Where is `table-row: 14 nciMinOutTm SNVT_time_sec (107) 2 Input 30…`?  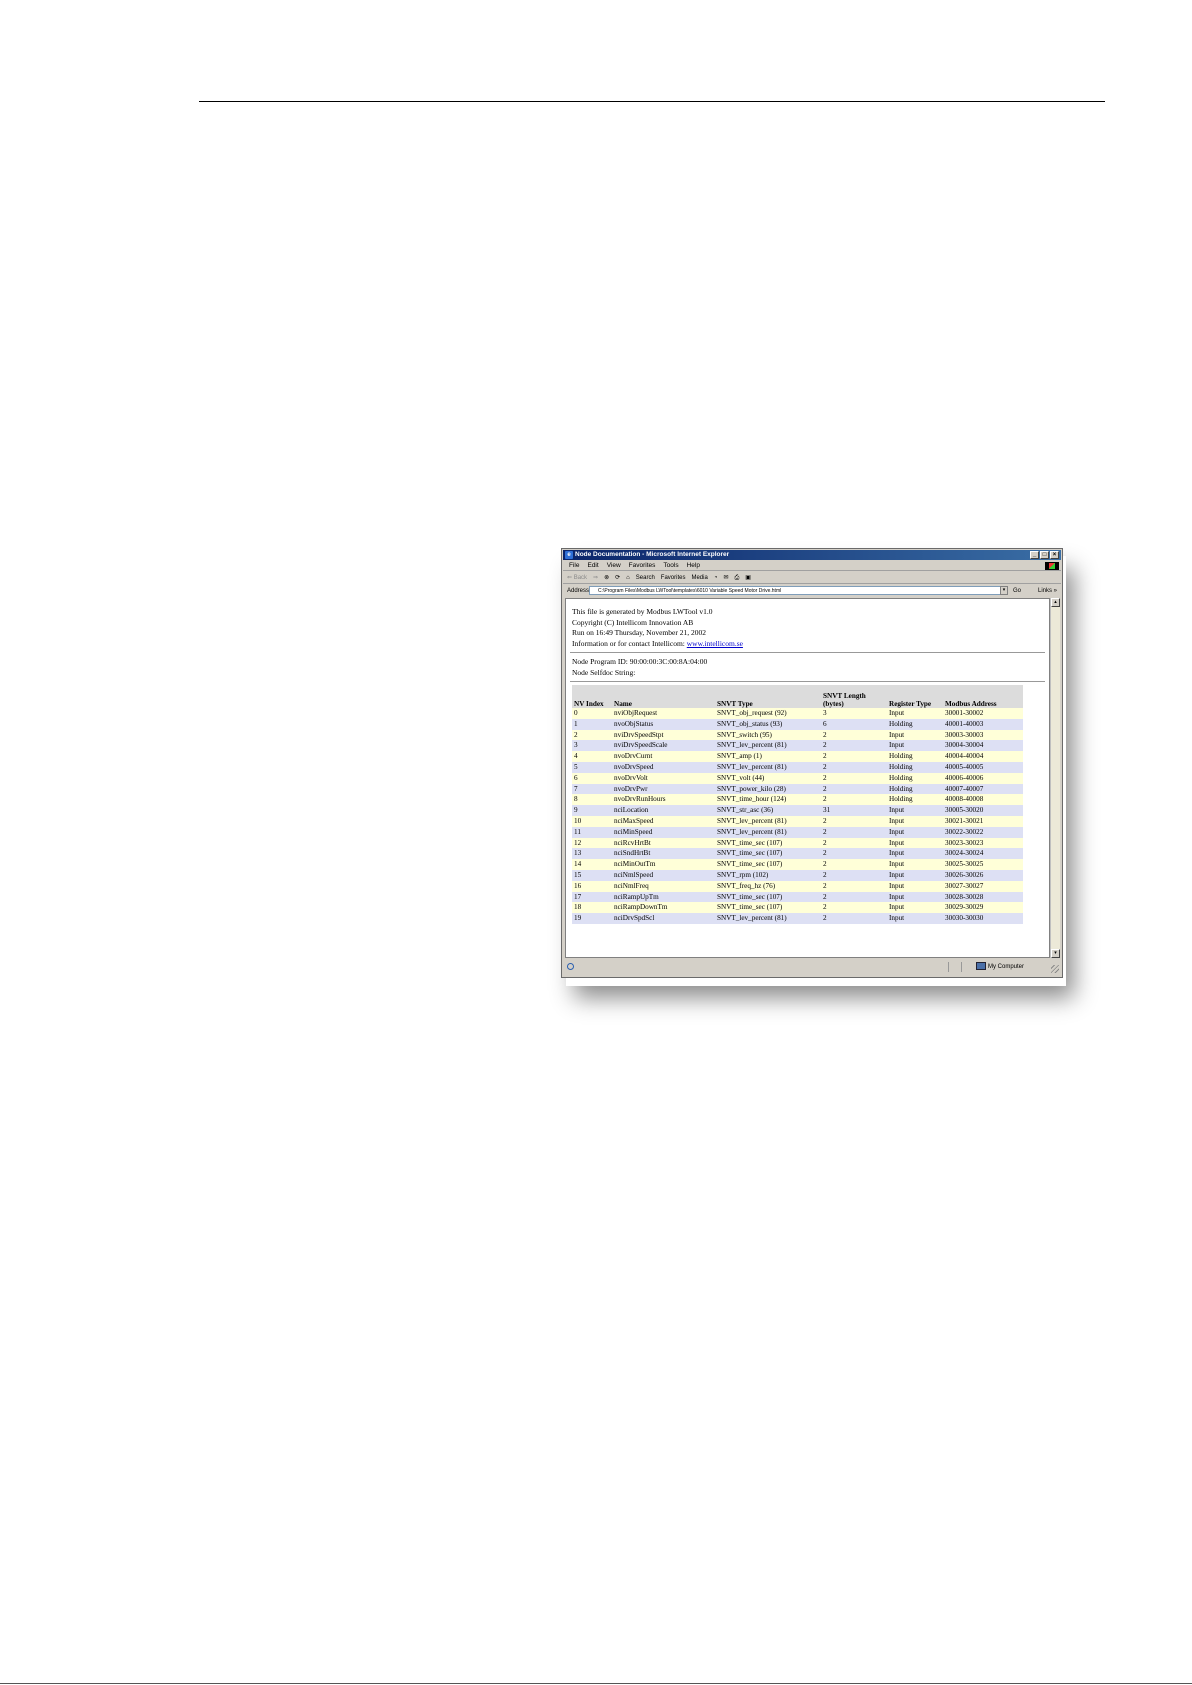
table-row: 14 nciMinOutTm SNVT_time_sec (107) 2 Input 30… is located at coordinates (797, 864).